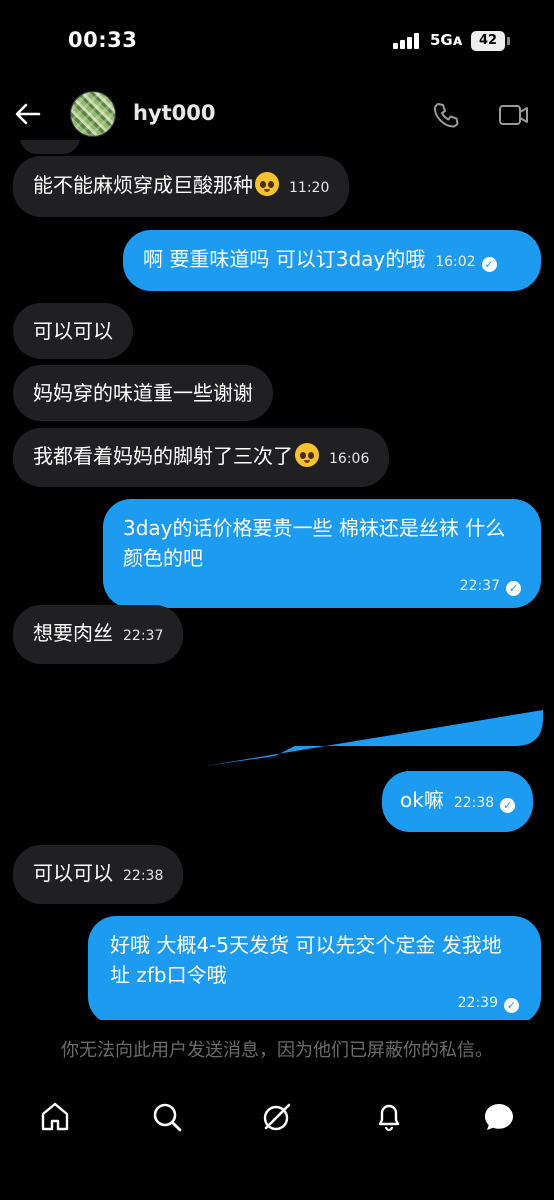 Image resolution: width=554 pixels, height=1200 pixels. I want to click on sent-message: 好哦 大概4-5天发货 可以先交个定金 发我地址 zfb口令哦 22:39 ✓, so click(314, 968).